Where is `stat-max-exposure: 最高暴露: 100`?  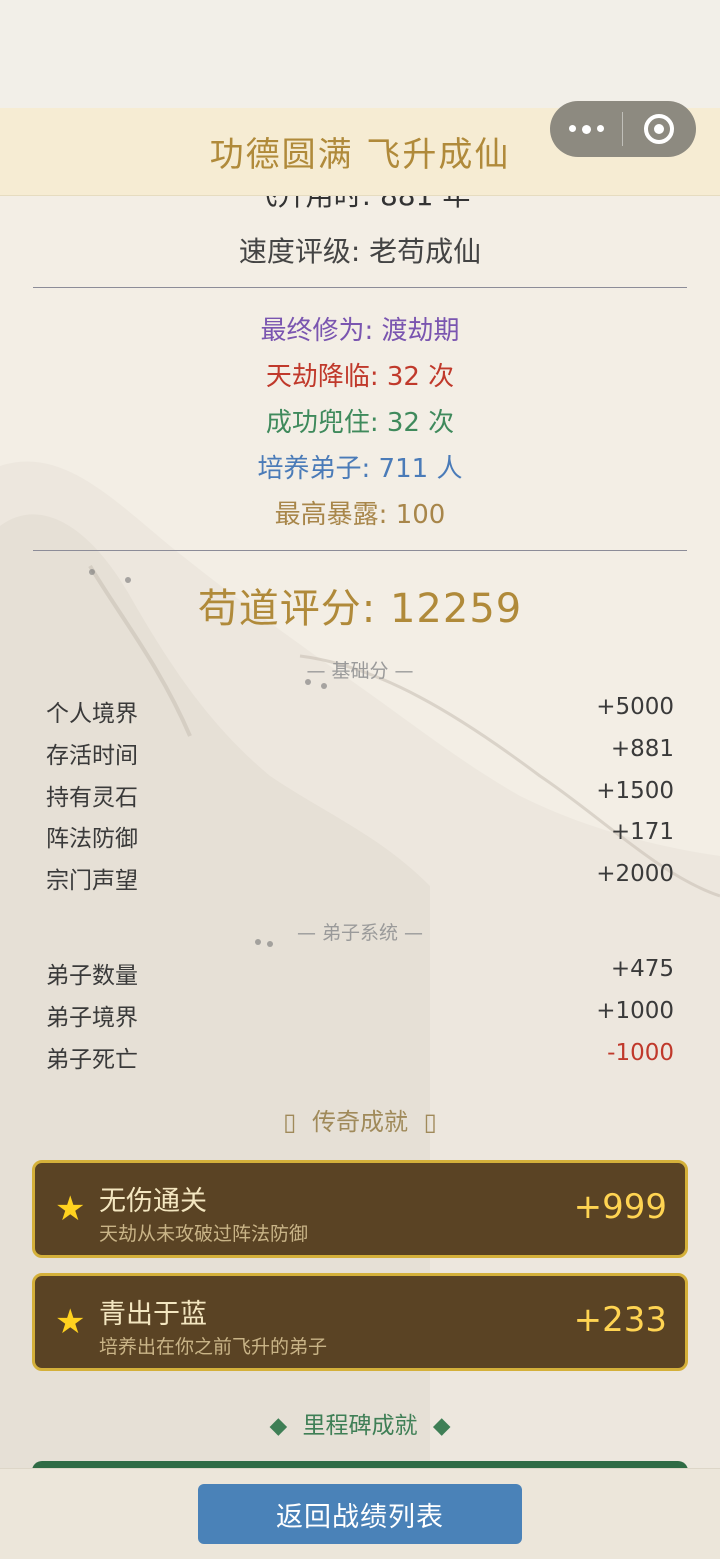
stat-max-exposure: 最高暴露: 100 is located at coordinates (360, 515).